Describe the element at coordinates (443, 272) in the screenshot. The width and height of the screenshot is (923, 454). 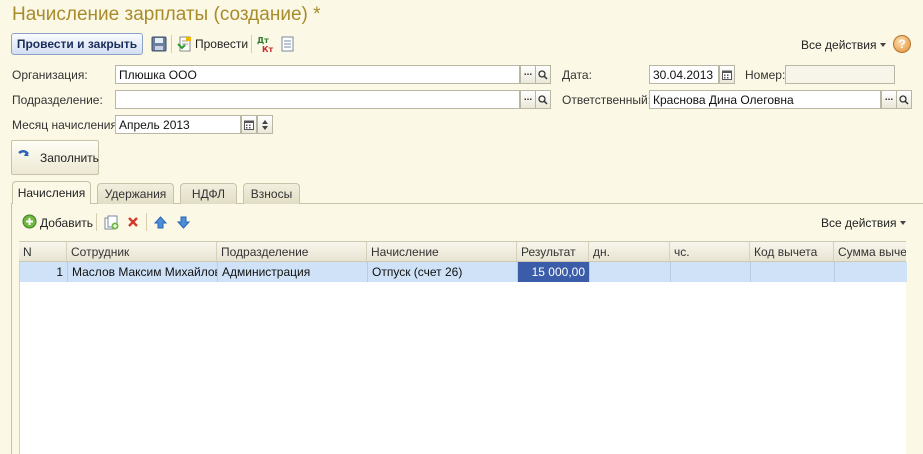
I see `cell-accrual: Отпуск (счет 26)` at that location.